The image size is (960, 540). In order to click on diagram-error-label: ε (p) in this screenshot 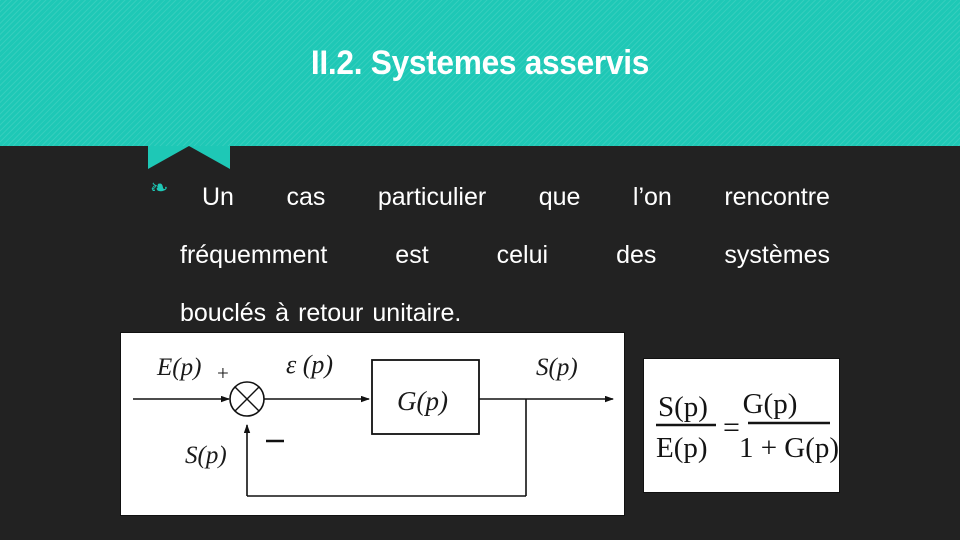, I will do `click(309, 364)`.